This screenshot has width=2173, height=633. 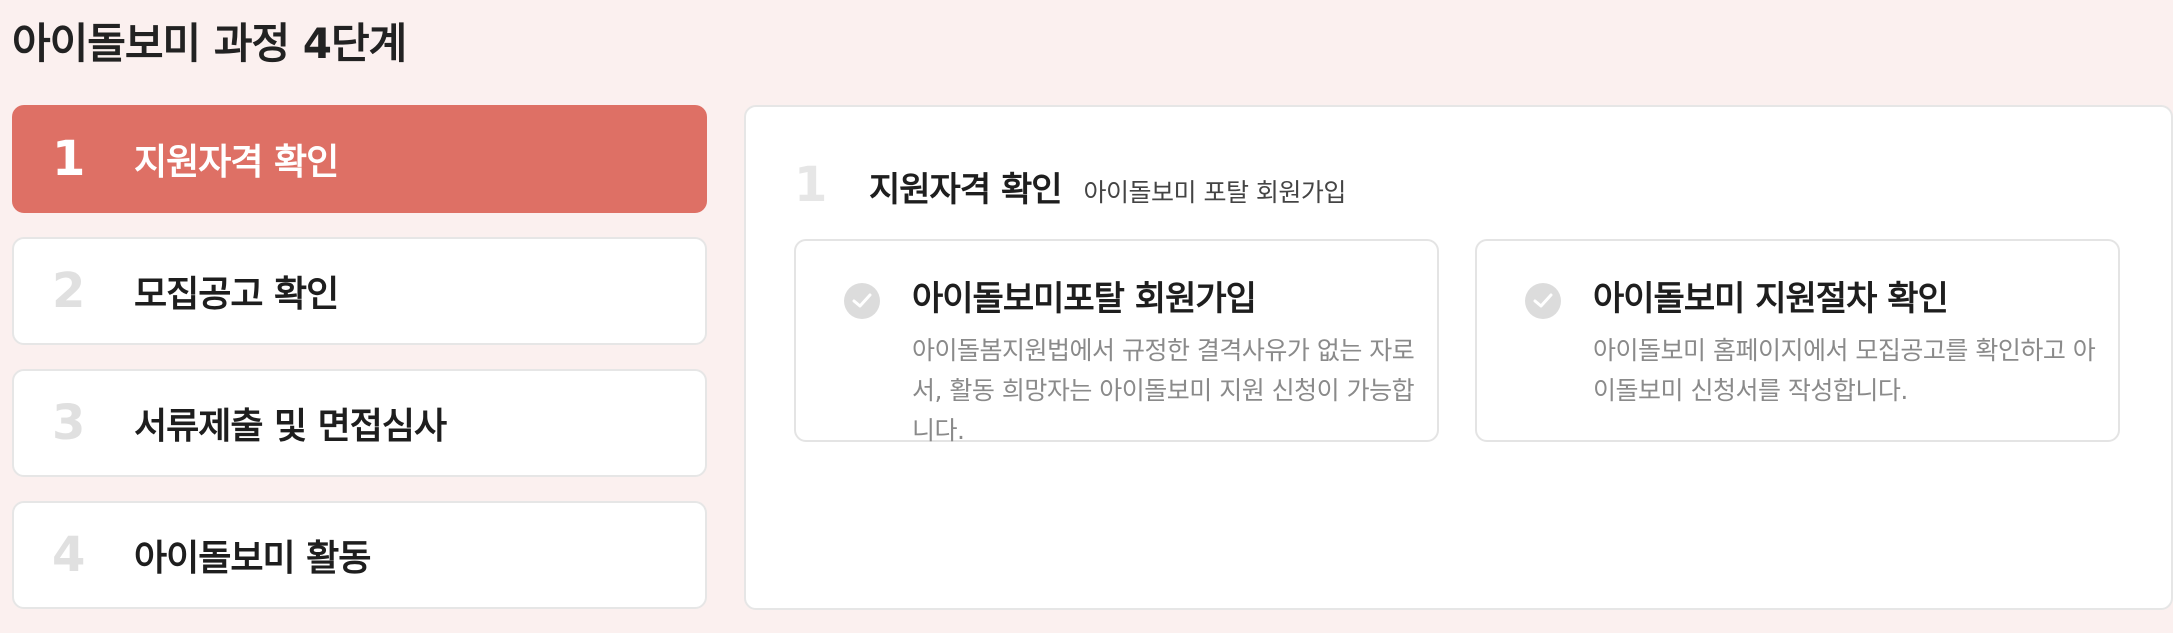 I want to click on card-title: 아이돌보미포탈 회원가입, so click(x=1084, y=299).